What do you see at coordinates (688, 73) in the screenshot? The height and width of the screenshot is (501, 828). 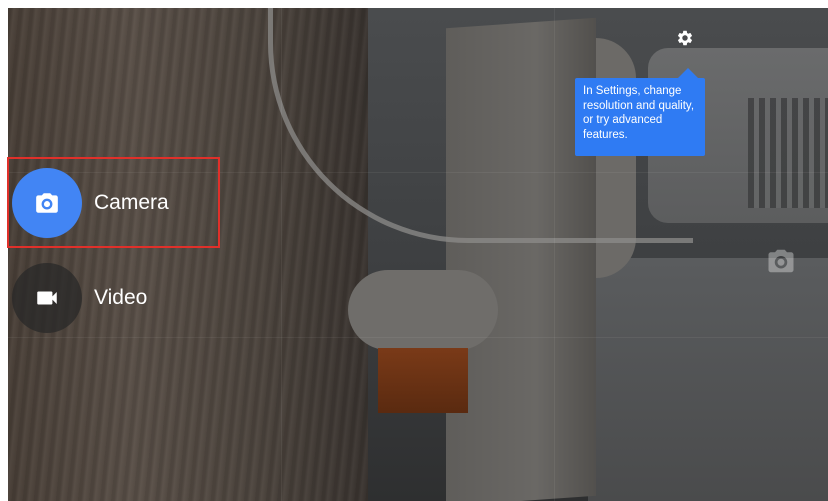 I see `tooltip-arrow` at bounding box center [688, 73].